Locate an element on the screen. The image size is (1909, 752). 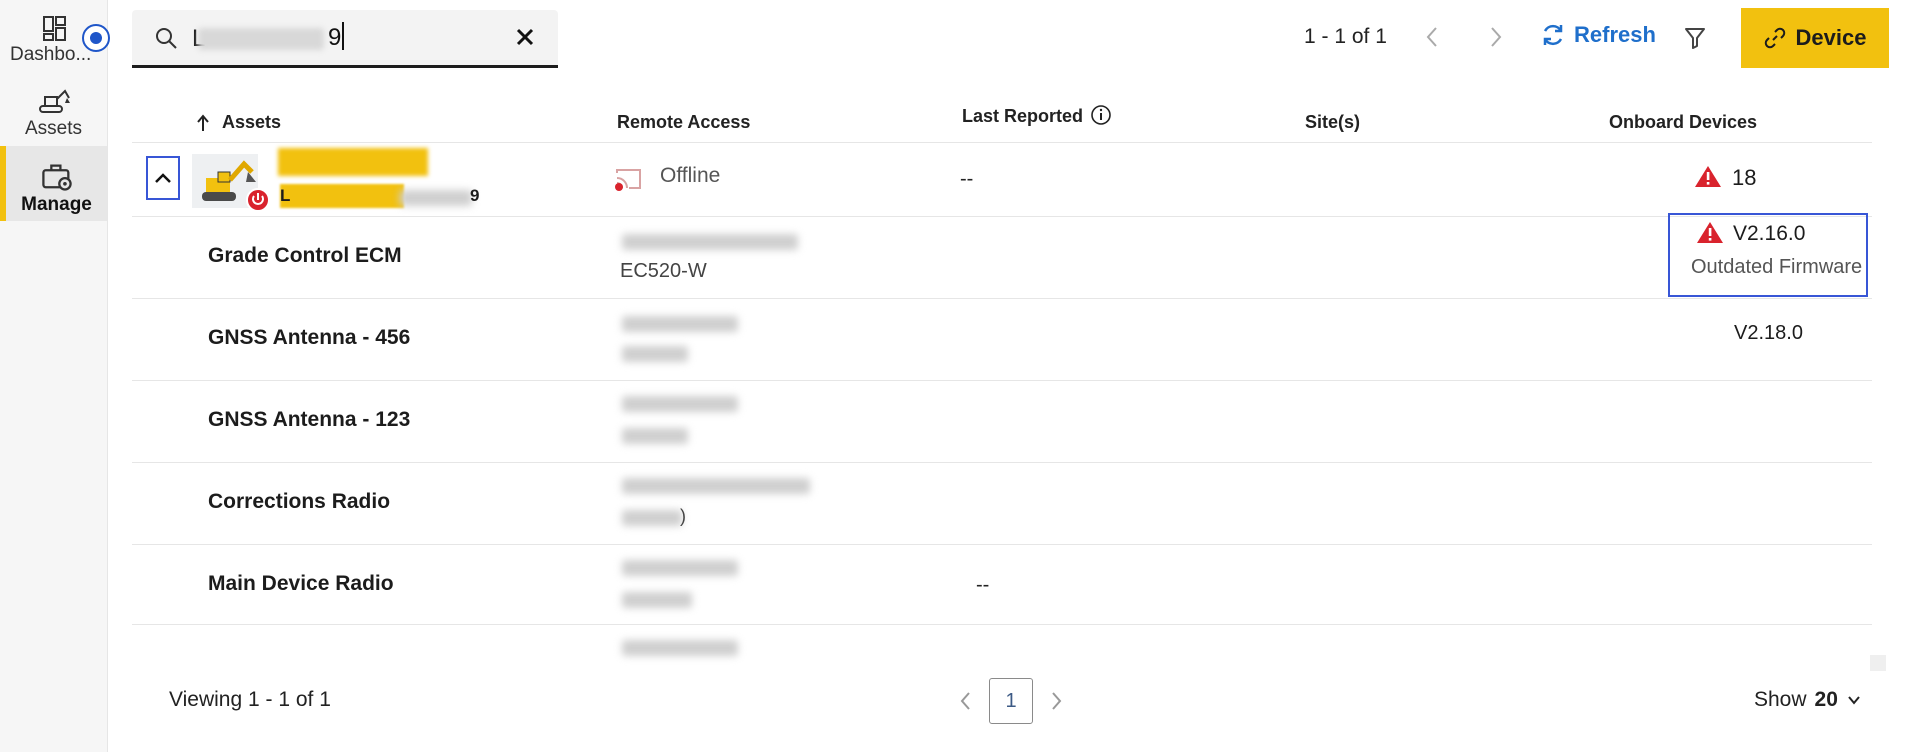
filter-icon is located at coordinates (1695, 38).